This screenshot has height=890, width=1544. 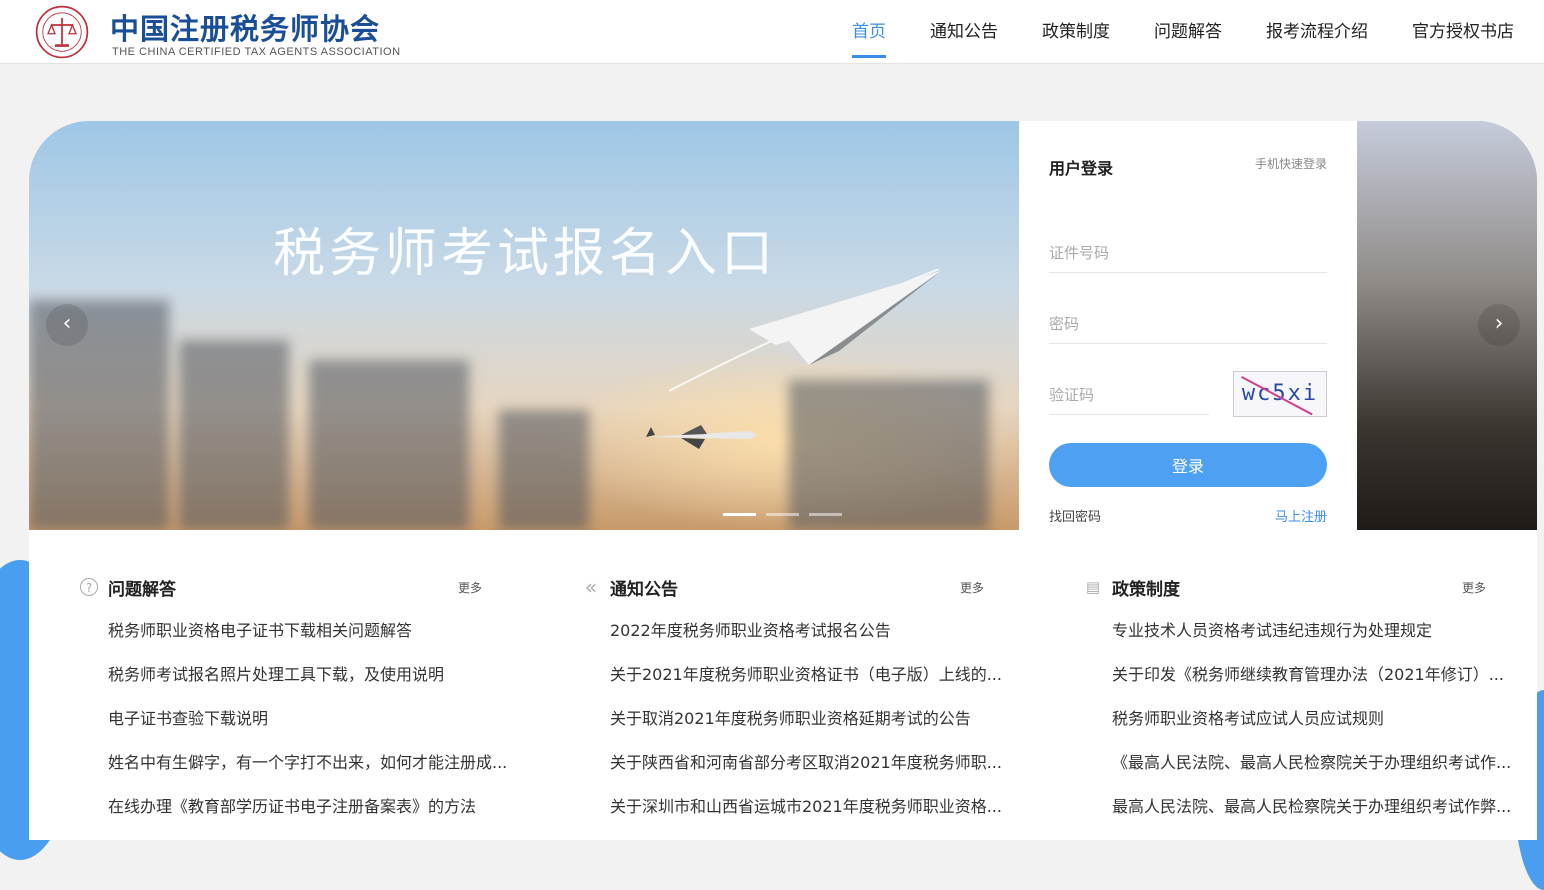 I want to click on list-item: 关于取消2021年度税务师职业资格延期考试的公告, so click(x=810, y=727).